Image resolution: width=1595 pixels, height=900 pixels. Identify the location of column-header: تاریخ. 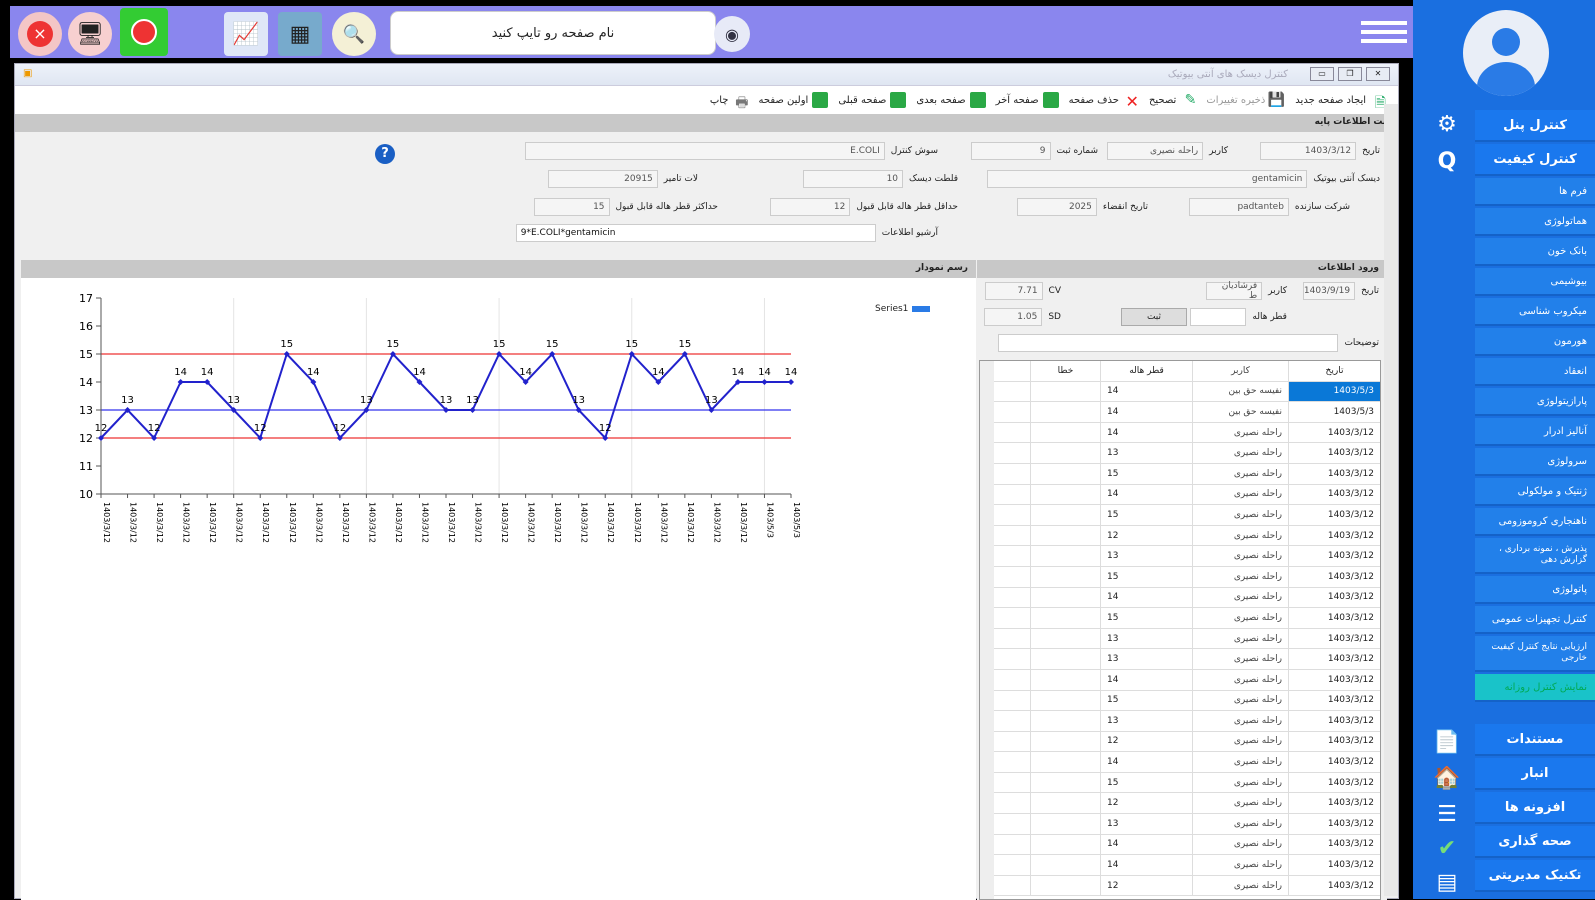
(1334, 371).